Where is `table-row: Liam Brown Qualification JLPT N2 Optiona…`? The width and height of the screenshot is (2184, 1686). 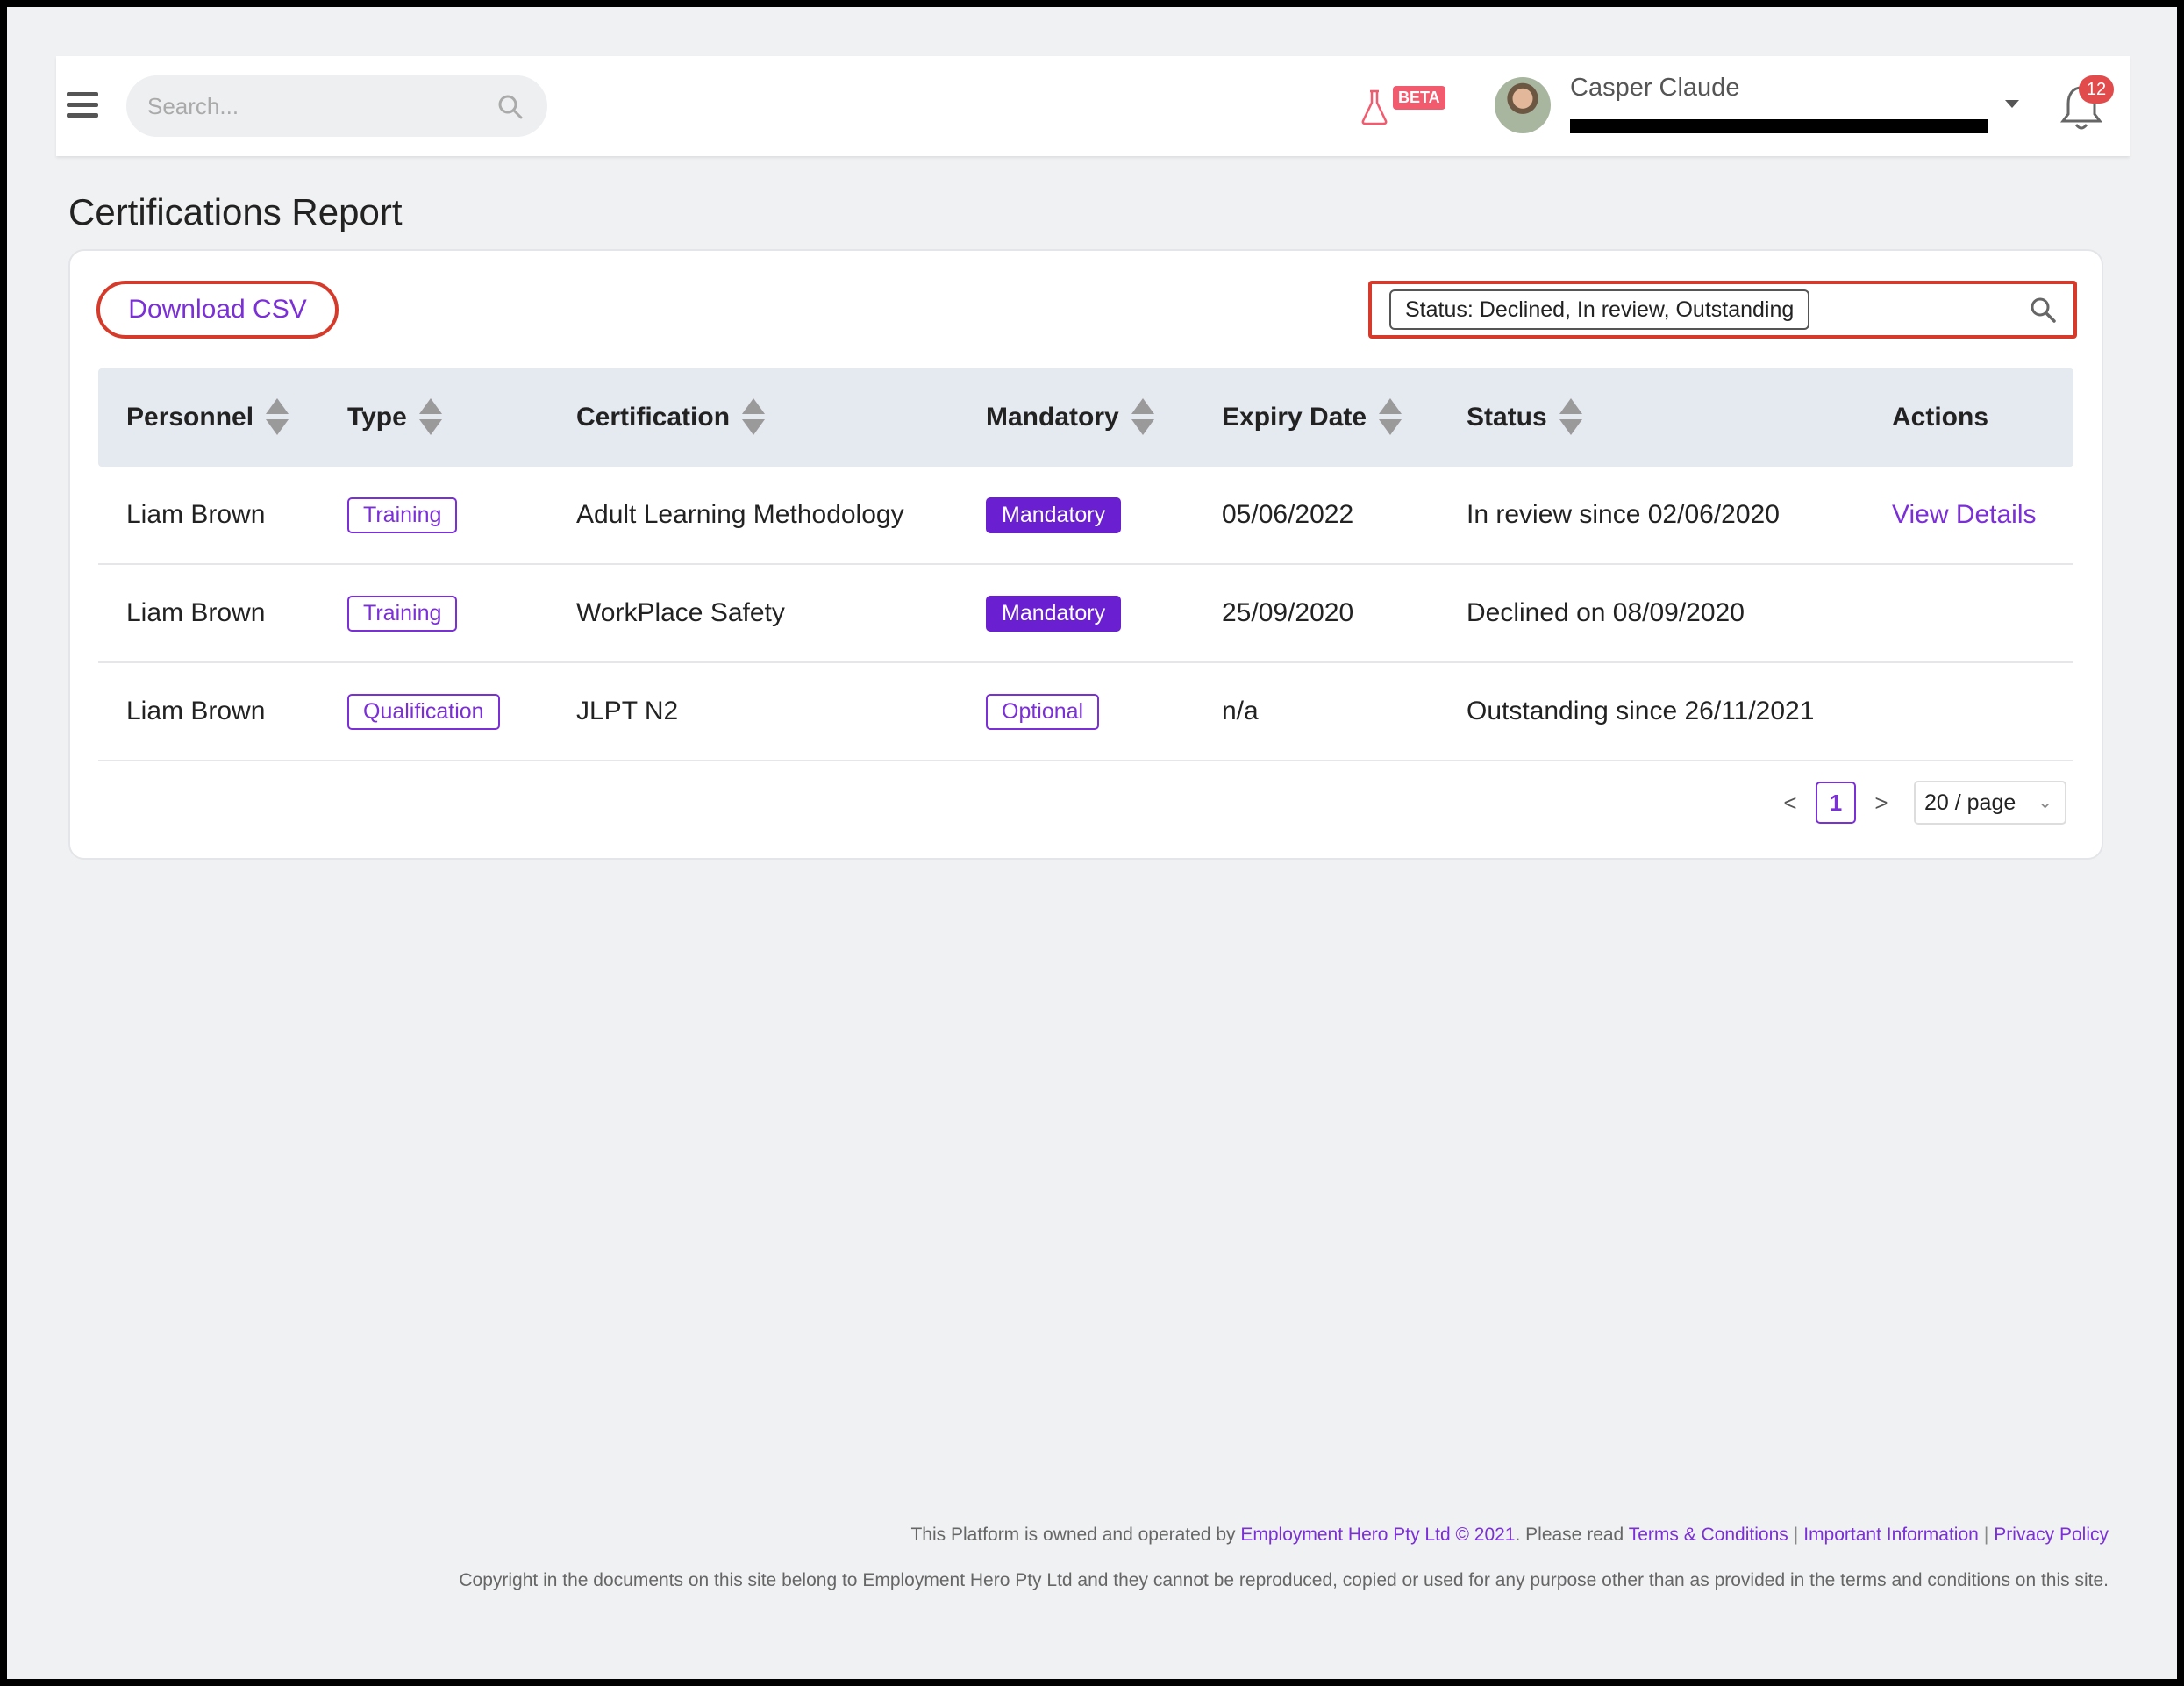 table-row: Liam Brown Qualification JLPT N2 Optiona… is located at coordinates (1085, 712).